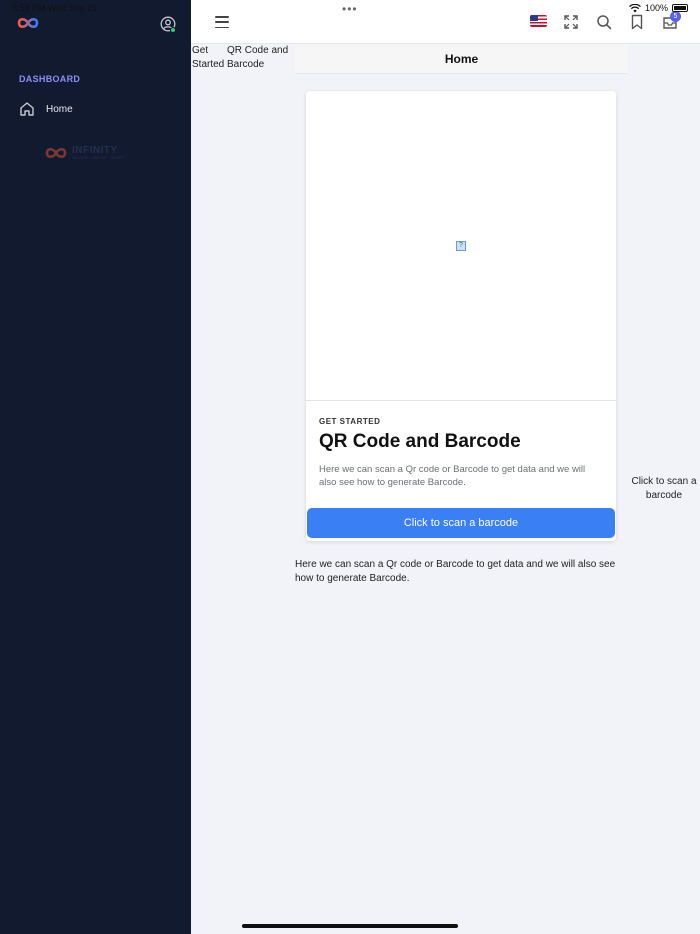 This screenshot has width=700, height=934. I want to click on scan-barcode-link: Click to scan a barcode, so click(664, 489).